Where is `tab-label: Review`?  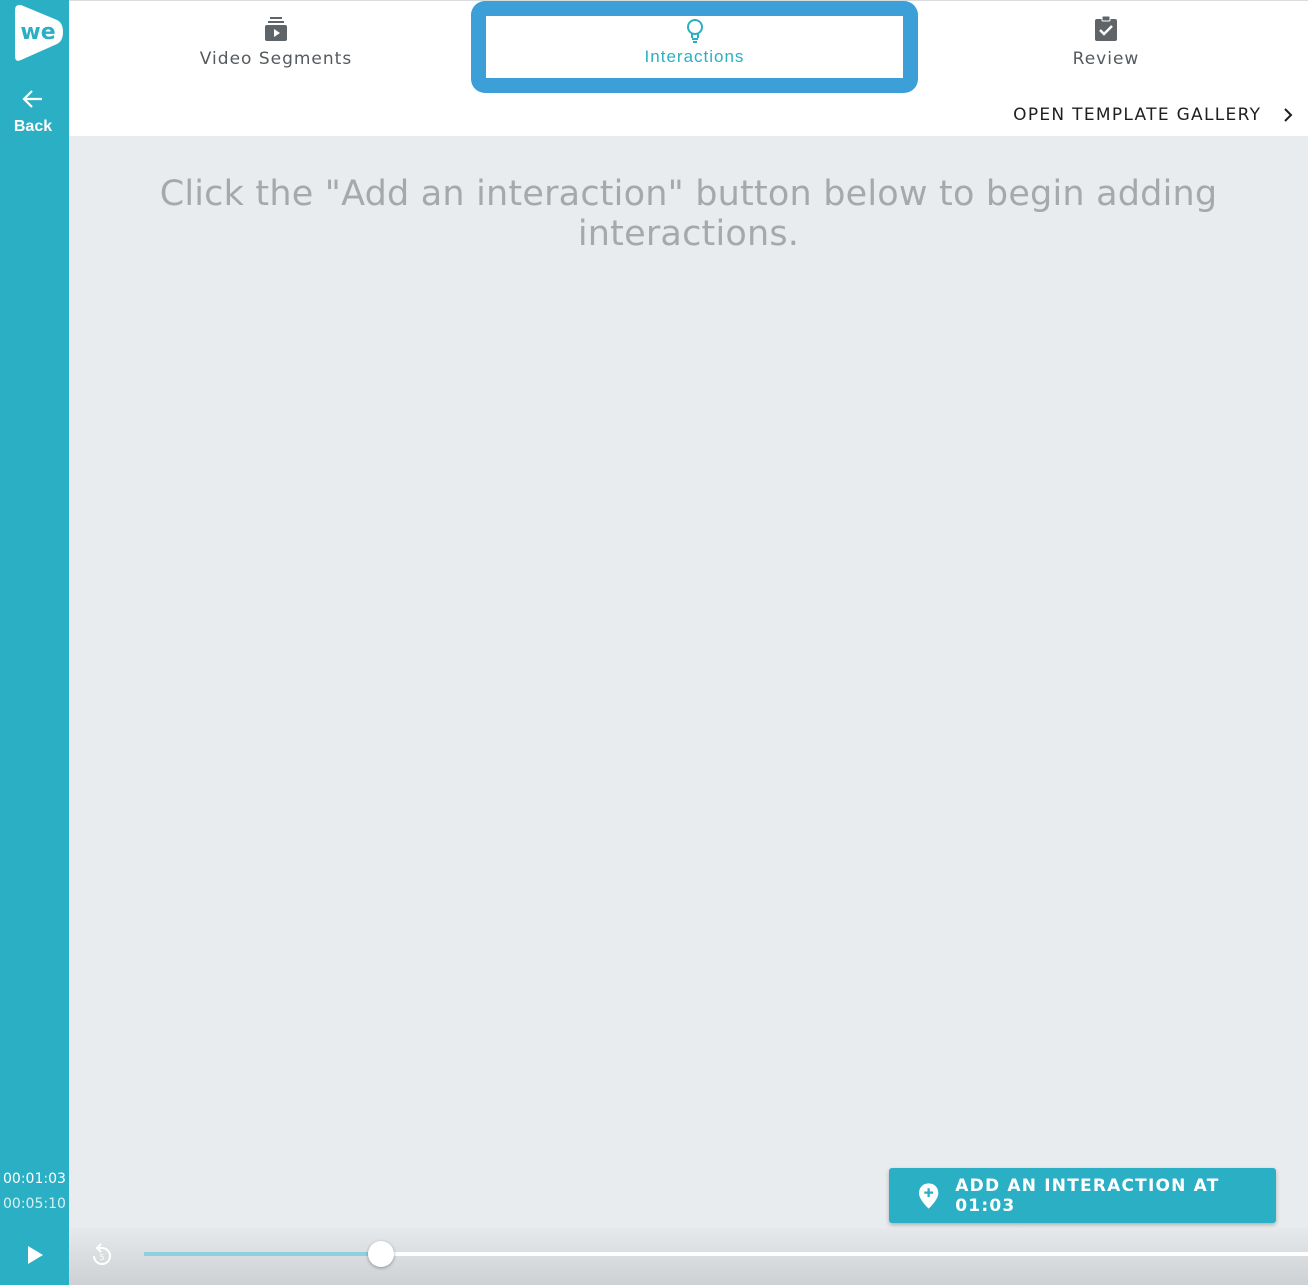
tab-label: Review is located at coordinates (1106, 59).